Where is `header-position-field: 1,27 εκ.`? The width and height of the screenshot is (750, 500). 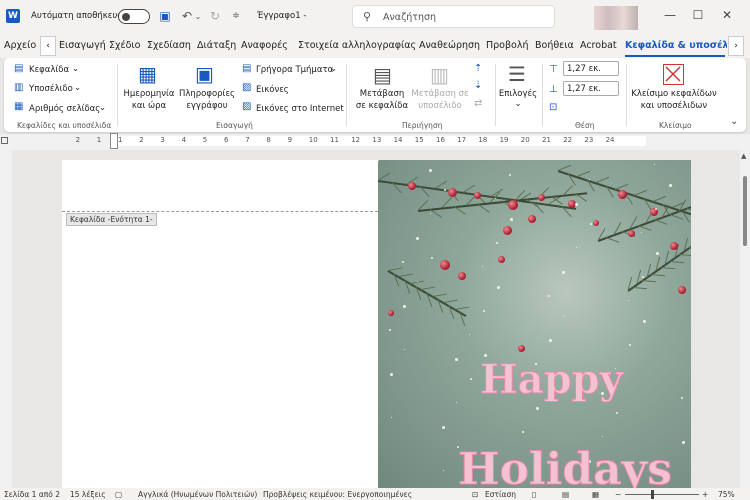
header-position-field: 1,27 εκ. is located at coordinates (591, 68).